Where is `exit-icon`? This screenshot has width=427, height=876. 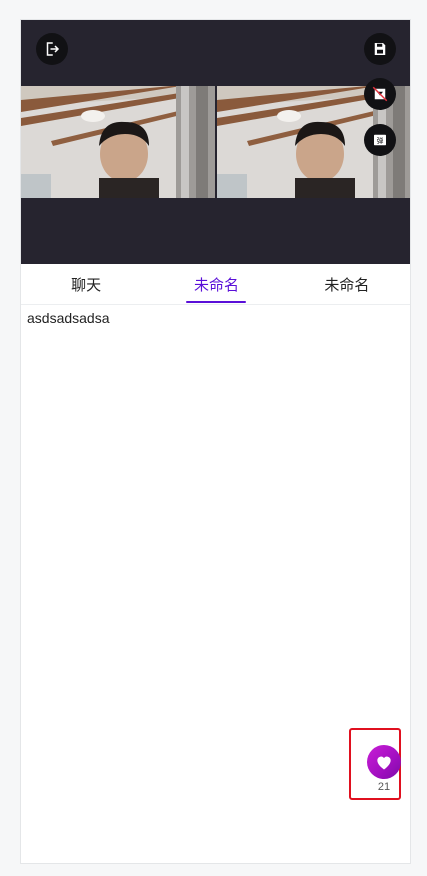
exit-icon is located at coordinates (53, 49).